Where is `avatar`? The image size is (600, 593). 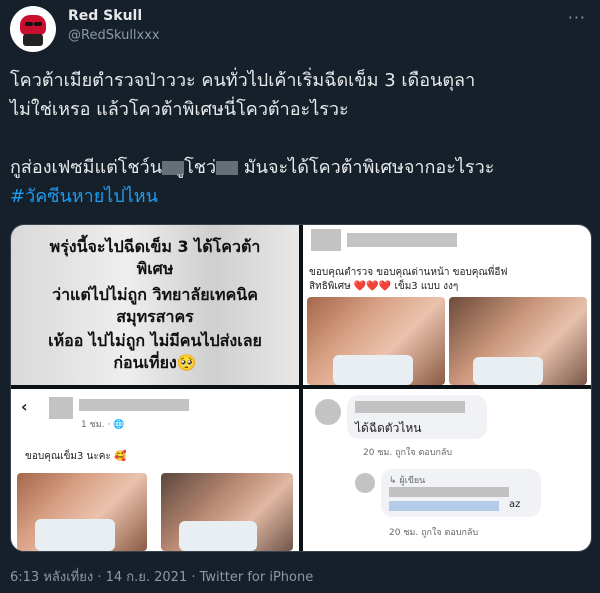 avatar is located at coordinates (33, 29).